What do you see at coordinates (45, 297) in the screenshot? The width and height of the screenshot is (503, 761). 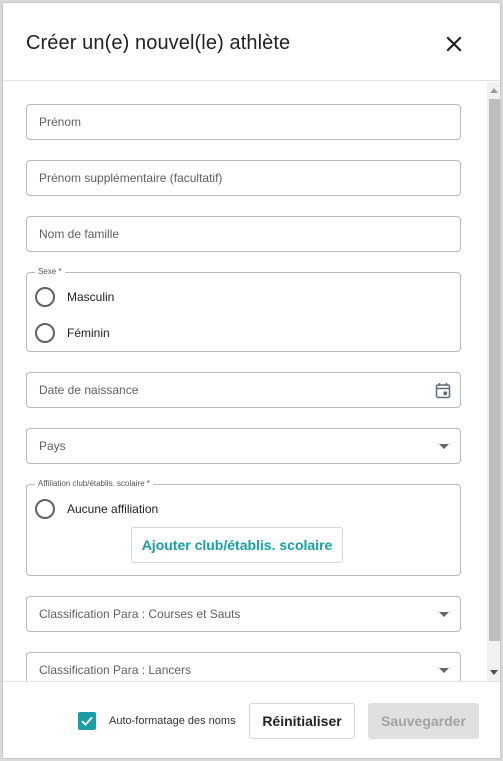 I see `radio-masculin` at bounding box center [45, 297].